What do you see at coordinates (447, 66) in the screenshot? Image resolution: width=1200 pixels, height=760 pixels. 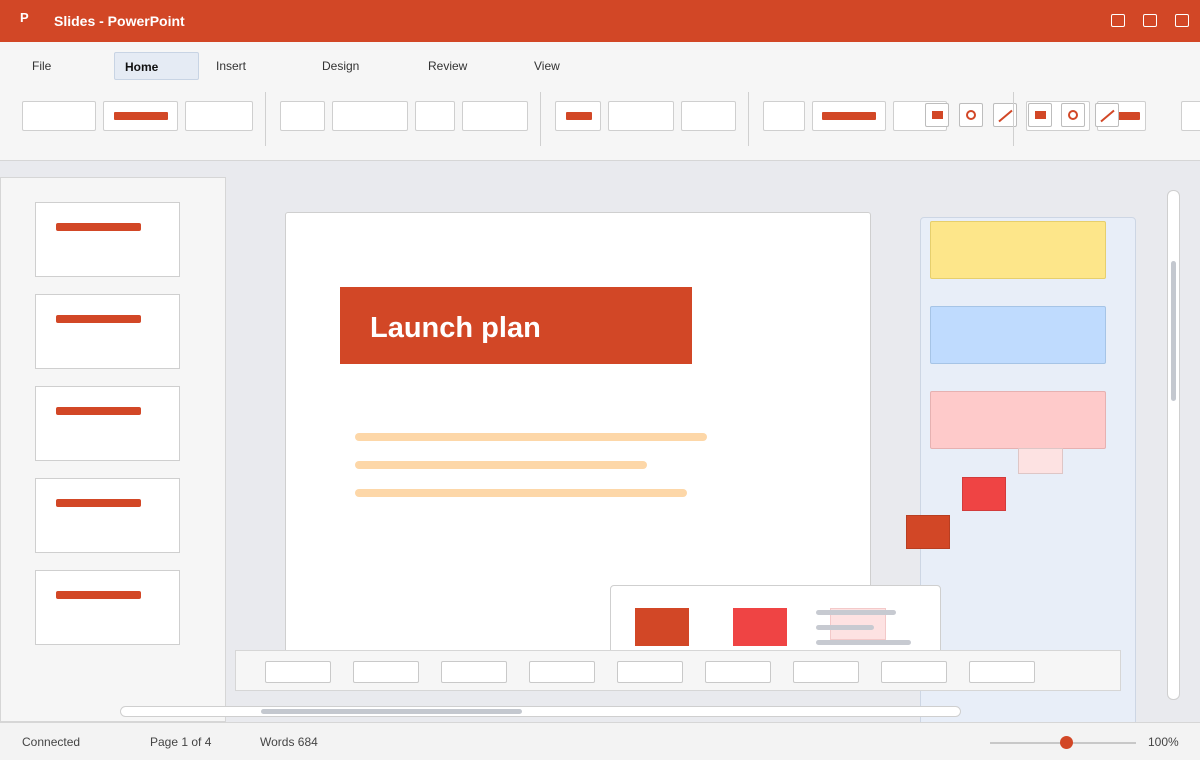 I see `tab-review: Review` at bounding box center [447, 66].